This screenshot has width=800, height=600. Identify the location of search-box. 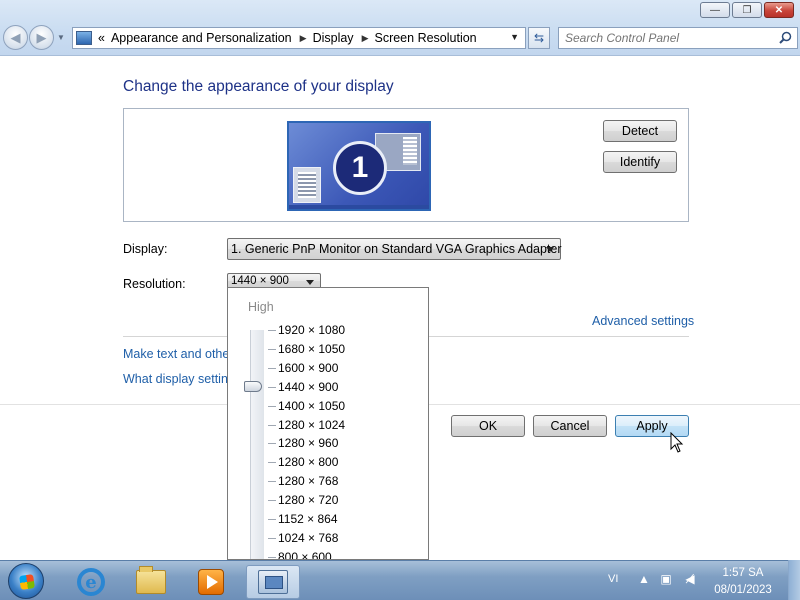
(678, 38).